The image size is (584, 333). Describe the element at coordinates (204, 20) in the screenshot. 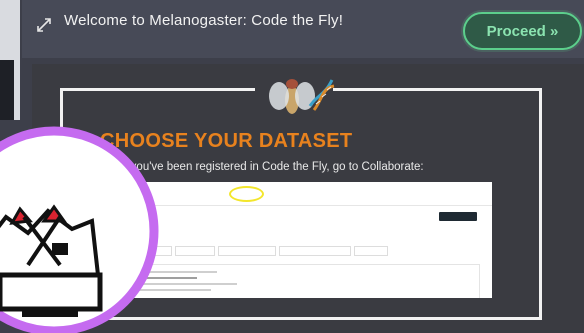

I see `page-title: Welcome to Melanogaster: Code the Fly!` at that location.